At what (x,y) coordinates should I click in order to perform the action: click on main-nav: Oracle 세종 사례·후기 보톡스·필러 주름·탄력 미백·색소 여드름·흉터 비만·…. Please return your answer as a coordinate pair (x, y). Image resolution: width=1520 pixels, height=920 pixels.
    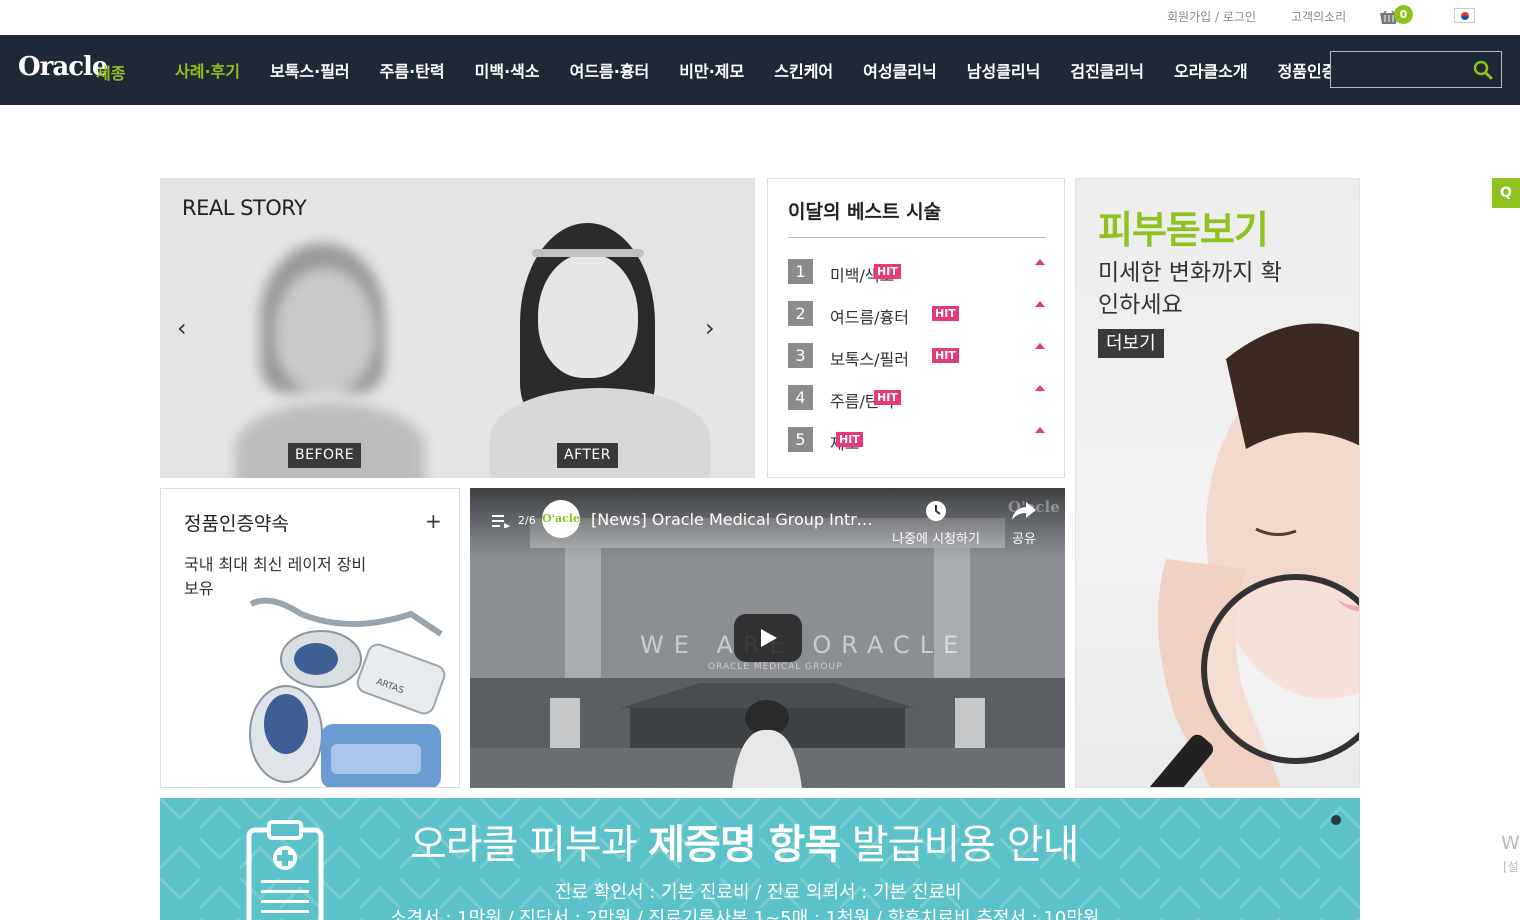
    Looking at the image, I should click on (760, 70).